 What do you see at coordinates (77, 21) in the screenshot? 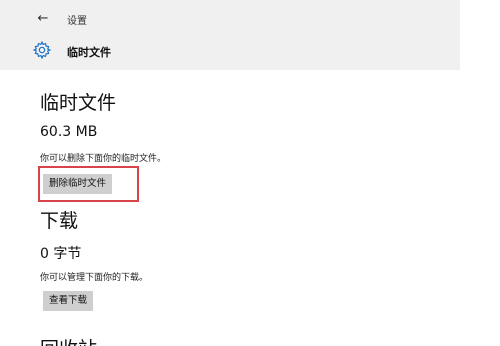
I see `app-title: 设置` at bounding box center [77, 21].